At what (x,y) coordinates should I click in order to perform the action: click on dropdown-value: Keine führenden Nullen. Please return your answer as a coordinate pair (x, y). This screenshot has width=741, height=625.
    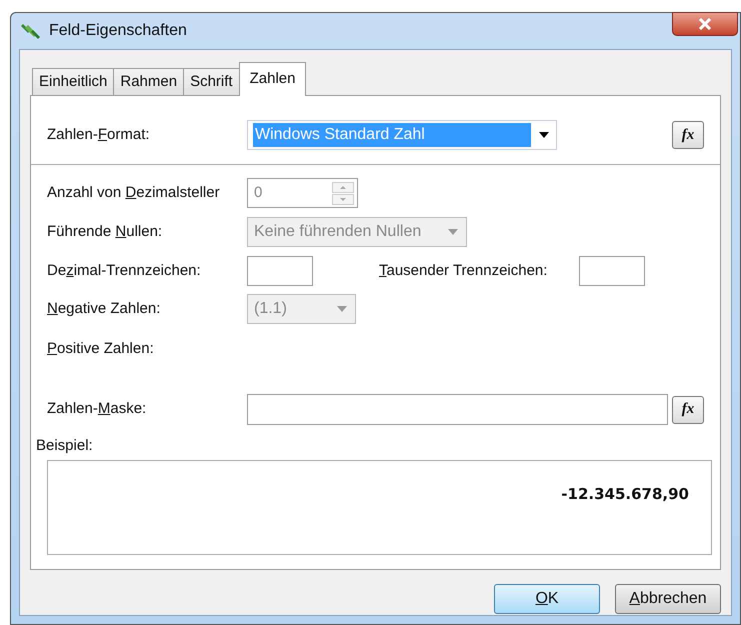
    Looking at the image, I should click on (338, 232).